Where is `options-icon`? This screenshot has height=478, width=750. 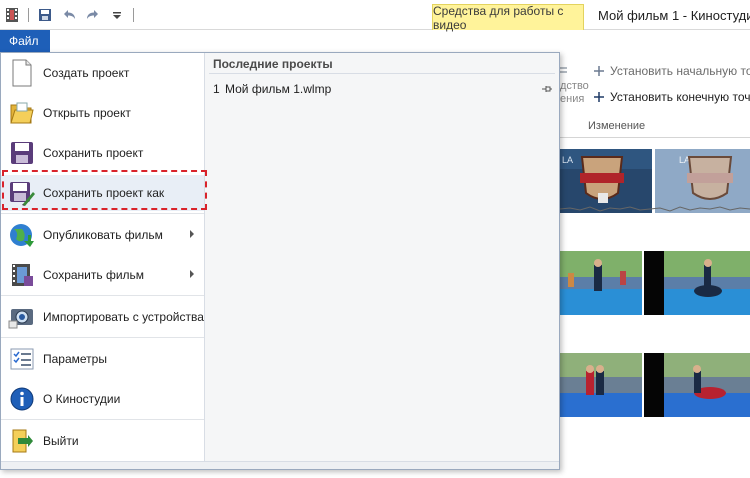
options-icon is located at coordinates (22, 359).